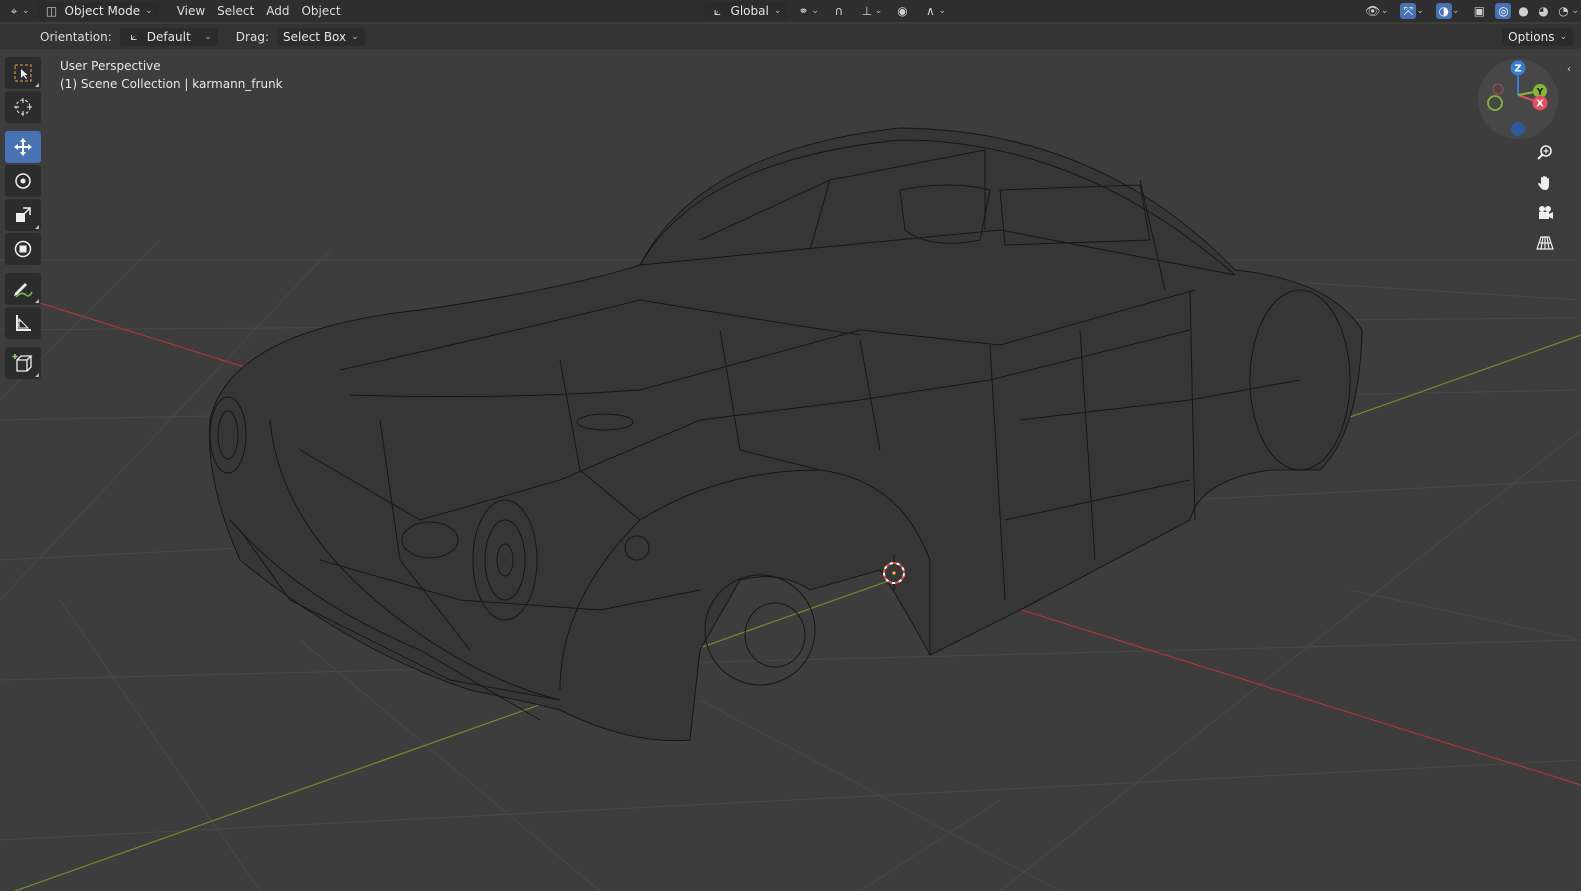  I want to click on mode-label: Object Mode, so click(102, 11).